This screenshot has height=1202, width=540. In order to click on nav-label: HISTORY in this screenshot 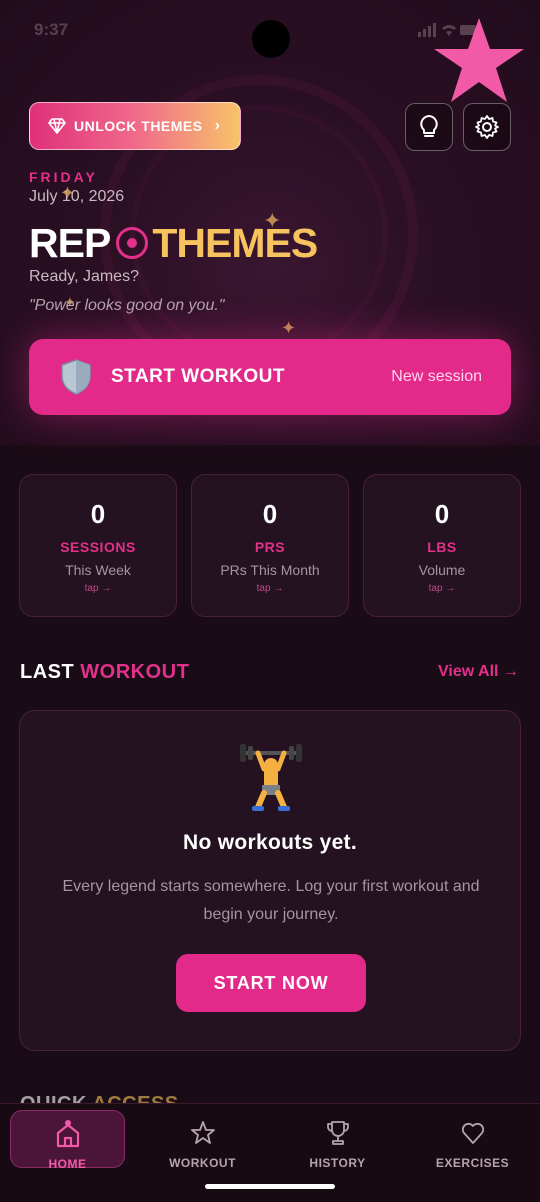, I will do `click(337, 1163)`.